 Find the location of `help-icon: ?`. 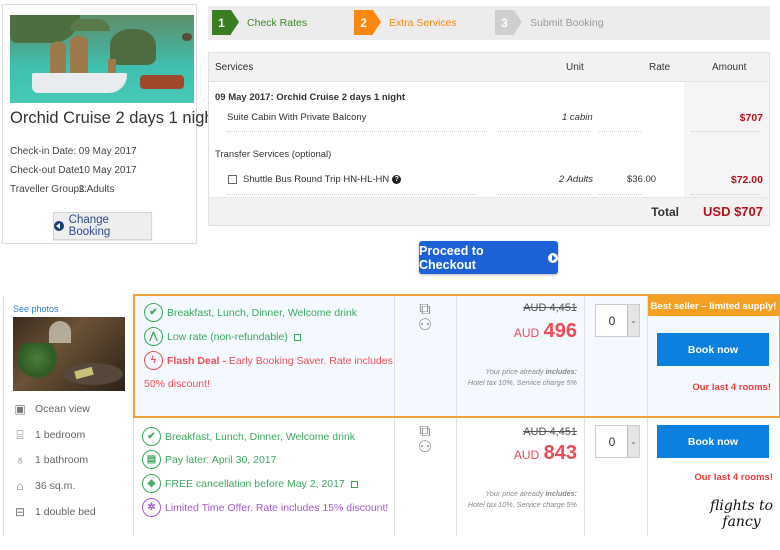

help-icon: ? is located at coordinates (397, 179).